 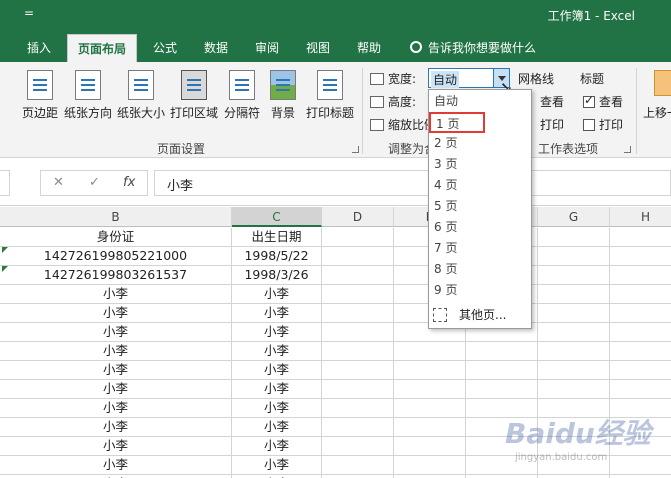 What do you see at coordinates (640, 217) in the screenshot?
I see `column-header-h: H` at bounding box center [640, 217].